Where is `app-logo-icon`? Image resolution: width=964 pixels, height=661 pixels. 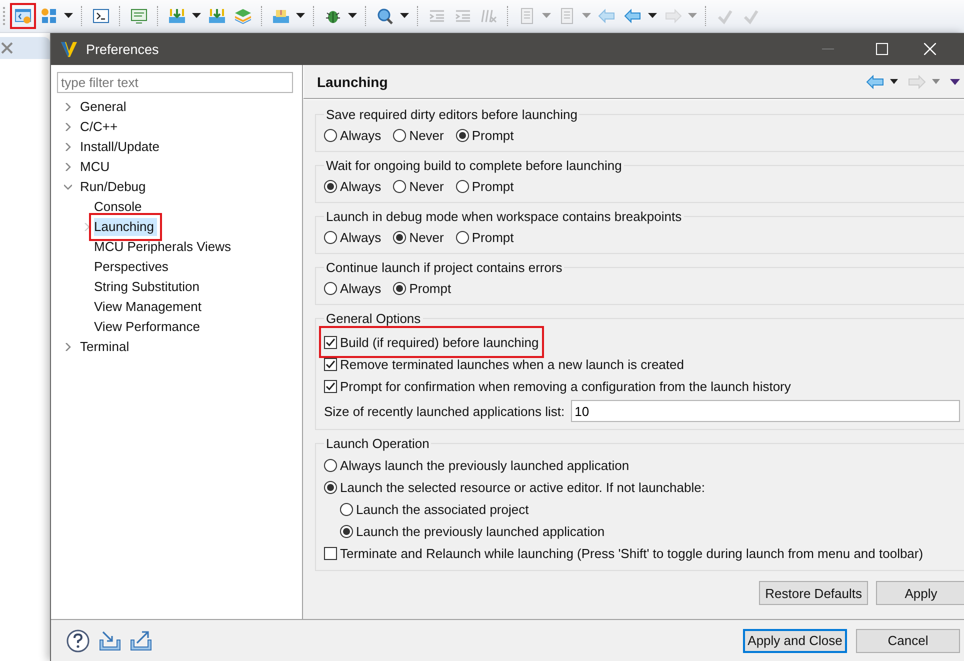
app-logo-icon is located at coordinates (69, 49).